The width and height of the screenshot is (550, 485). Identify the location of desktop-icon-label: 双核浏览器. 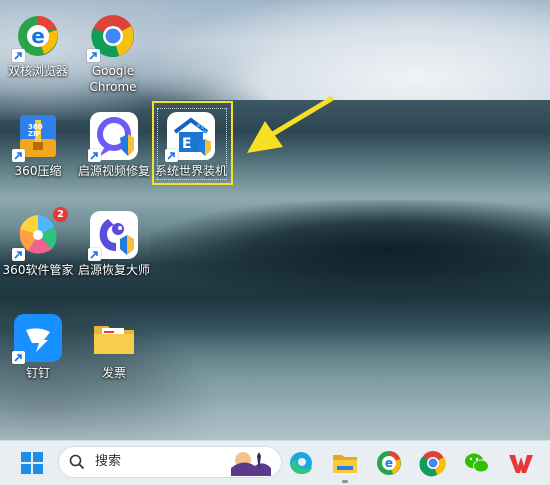
(37, 71).